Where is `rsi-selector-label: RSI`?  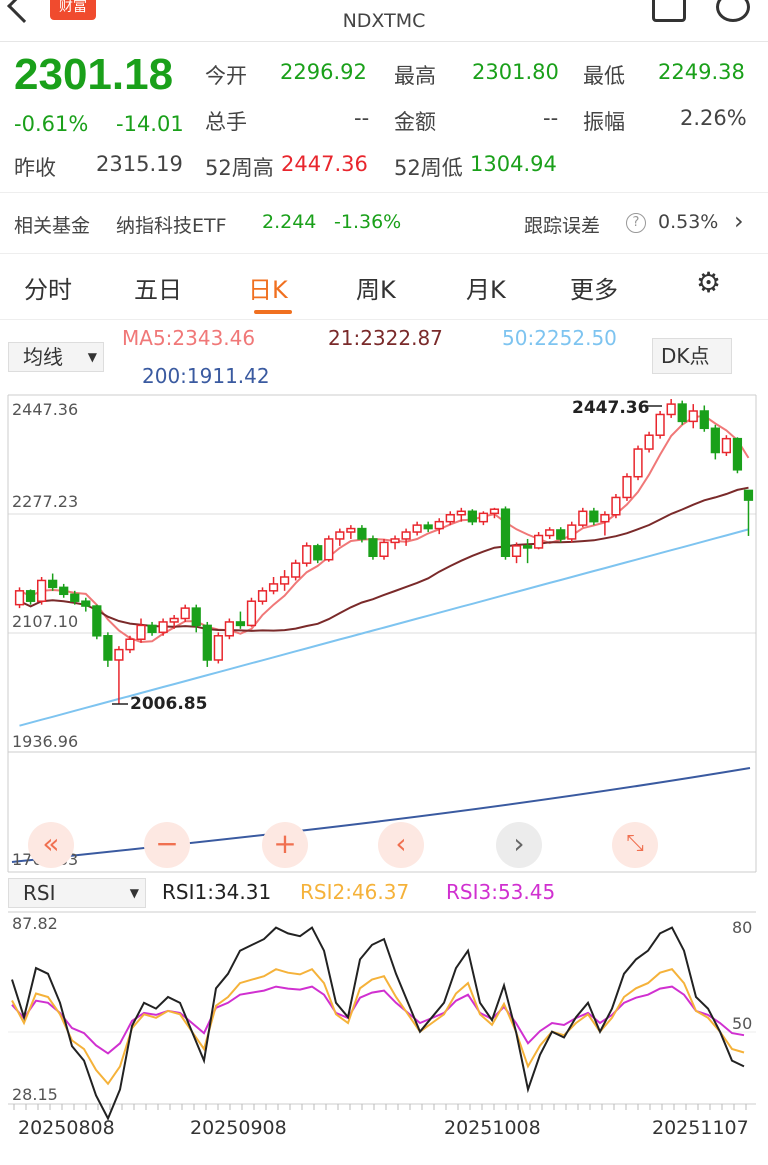 rsi-selector-label: RSI is located at coordinates (39, 893).